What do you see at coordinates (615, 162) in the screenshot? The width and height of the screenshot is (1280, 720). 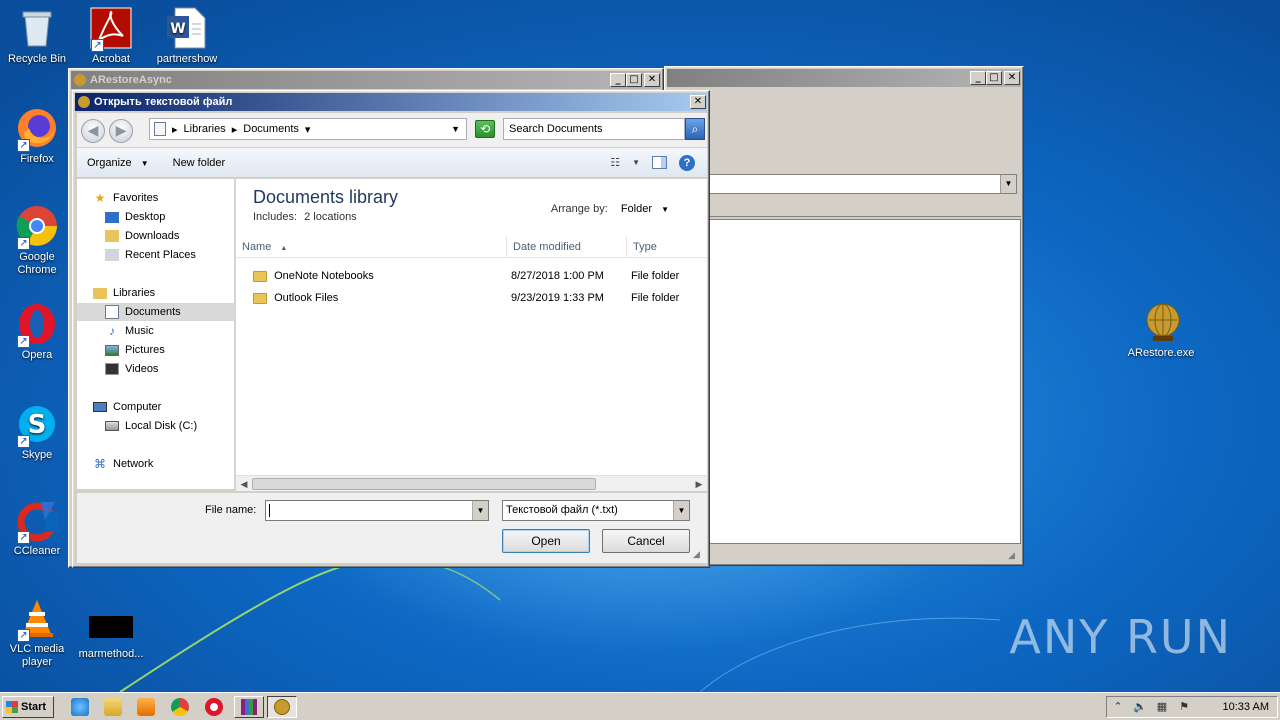 I see `view-options-icon: ☷` at bounding box center [615, 162].